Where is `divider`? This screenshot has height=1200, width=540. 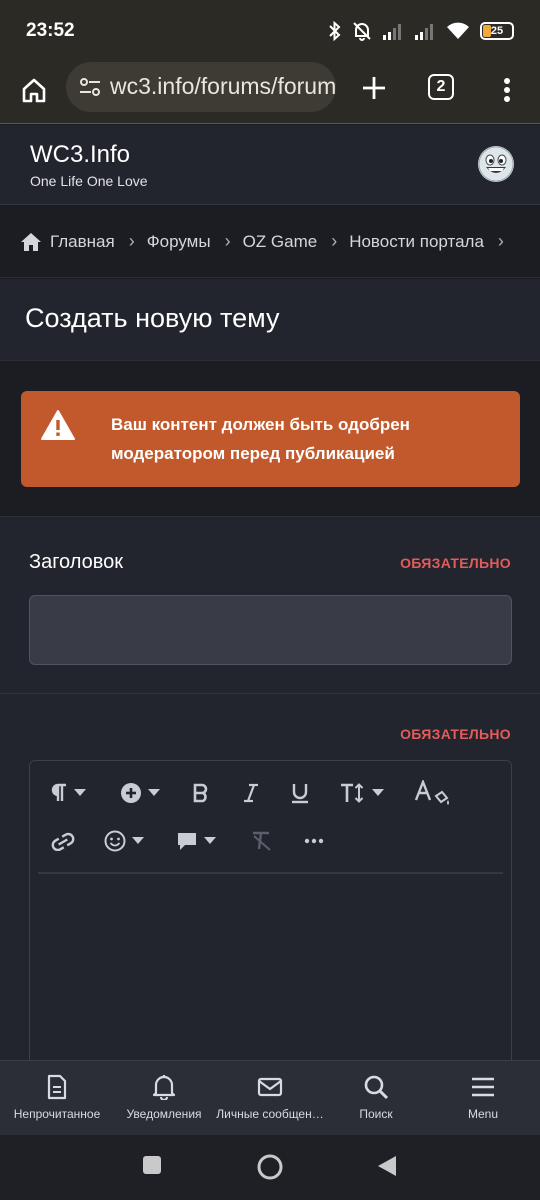
divider is located at coordinates (270, 693).